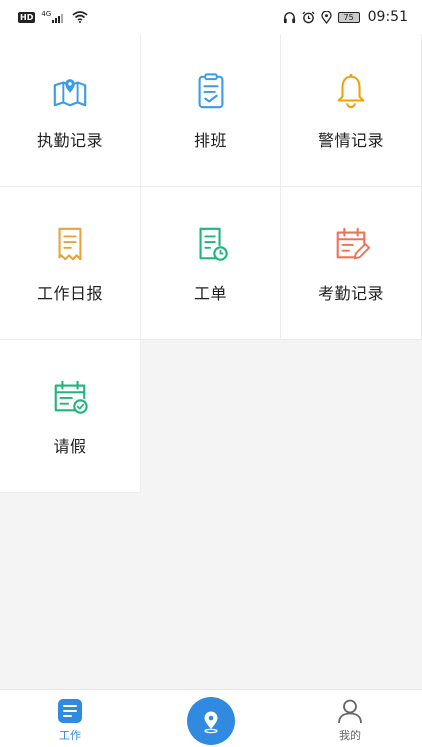 Image resolution: width=422 pixels, height=747 pixels. Describe the element at coordinates (351, 263) in the screenshot. I see `tile-attendance-record: 考勤记录` at that location.